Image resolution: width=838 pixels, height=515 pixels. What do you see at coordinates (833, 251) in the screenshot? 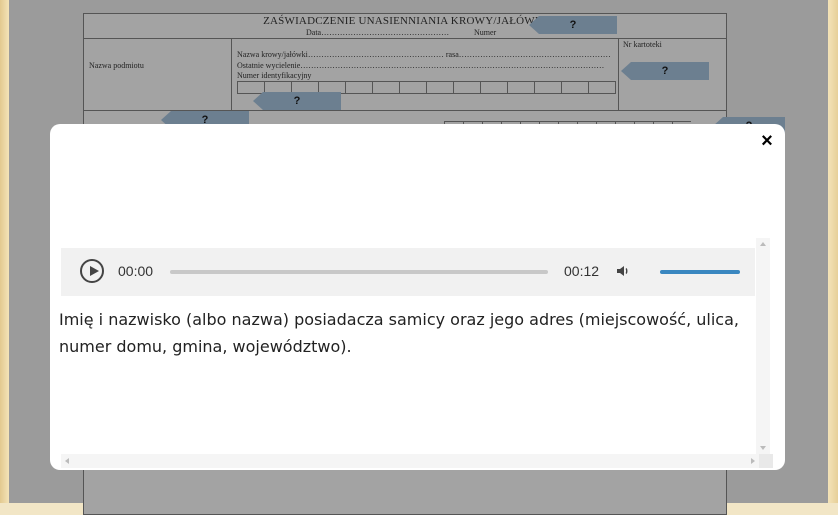
I see `right-border` at bounding box center [833, 251].